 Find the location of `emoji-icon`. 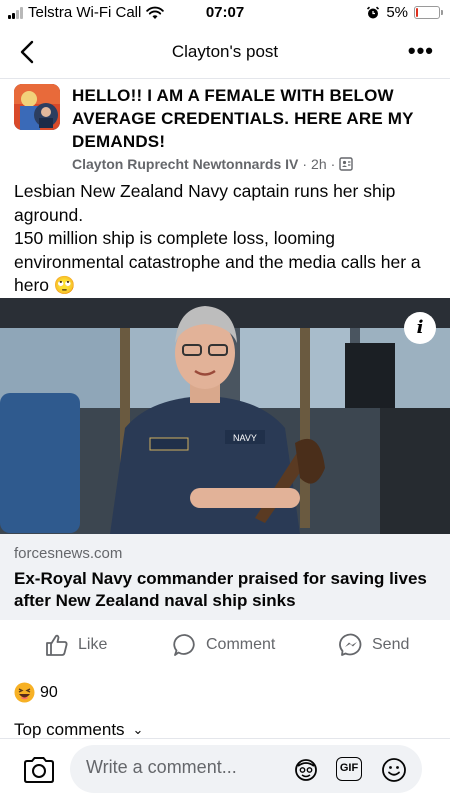

emoji-icon is located at coordinates (394, 770).